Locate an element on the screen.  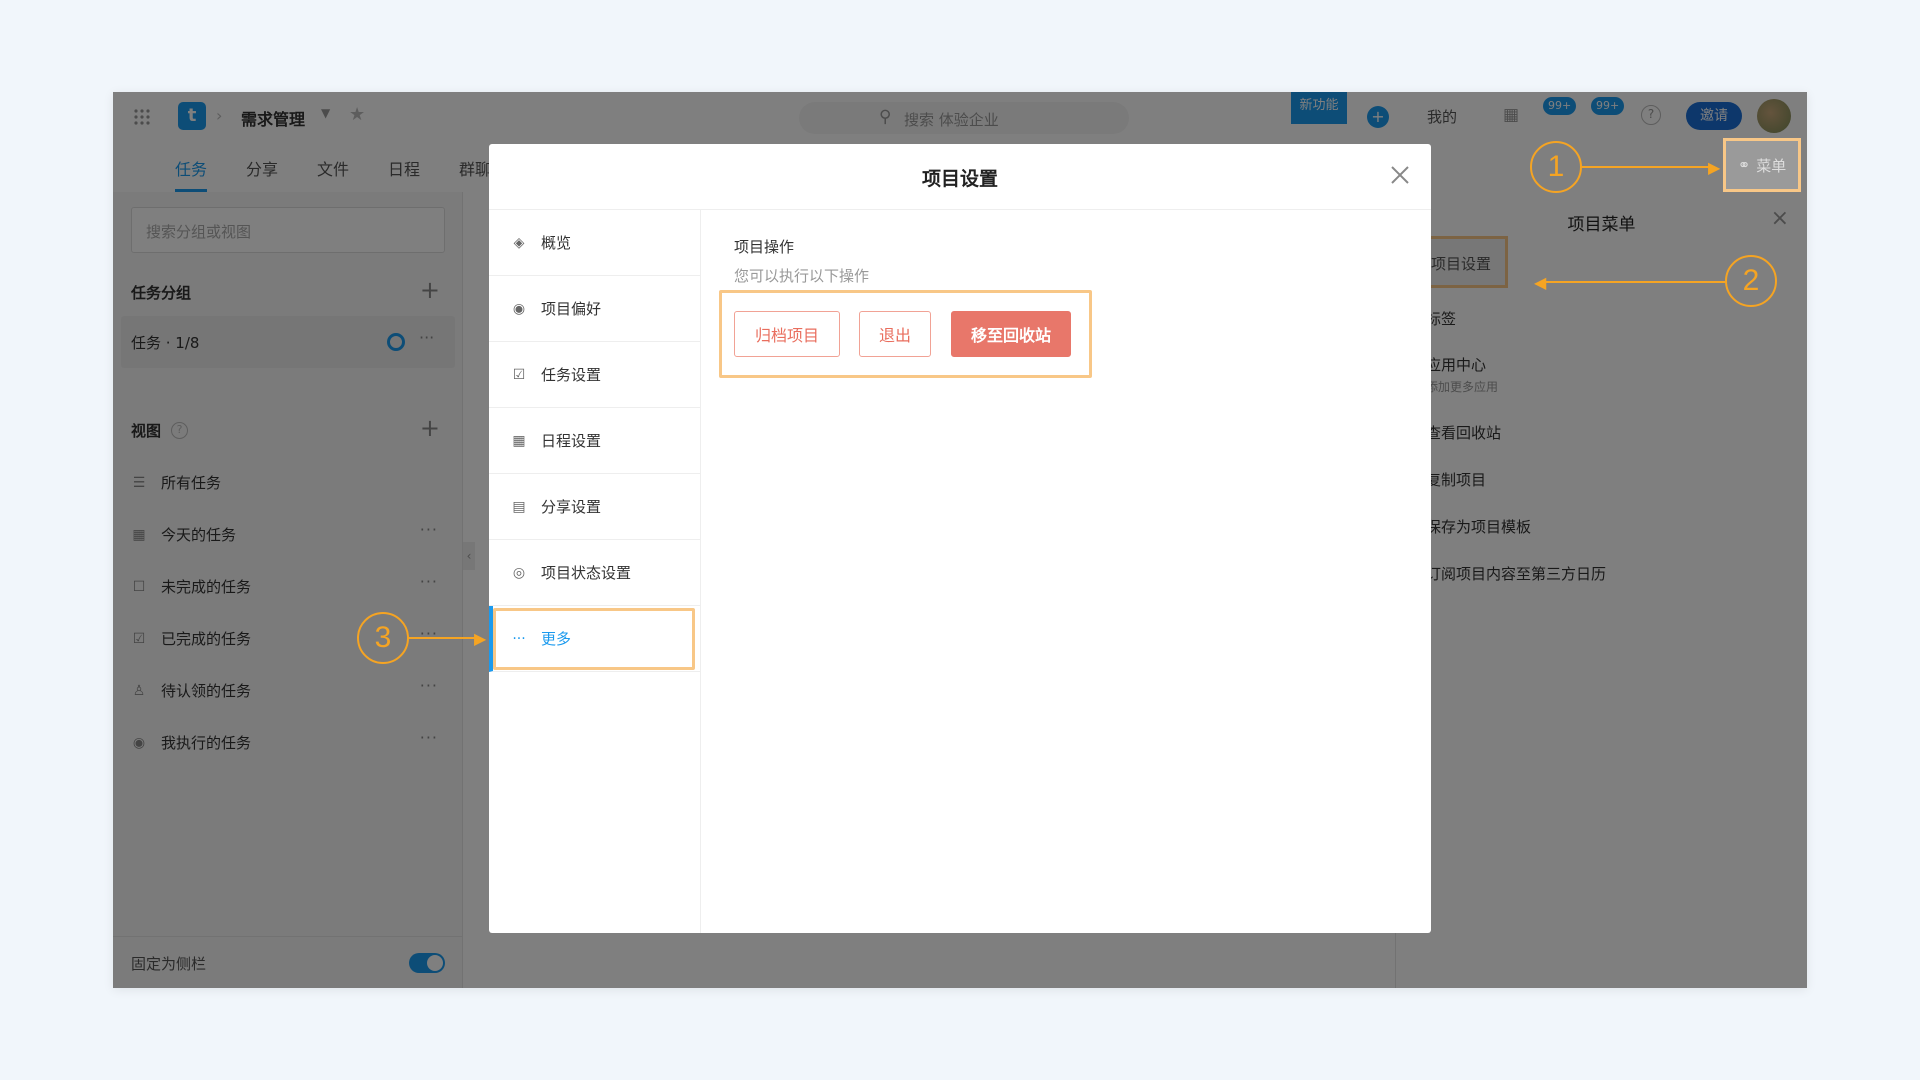
callout-3: 3 is located at coordinates (383, 638).